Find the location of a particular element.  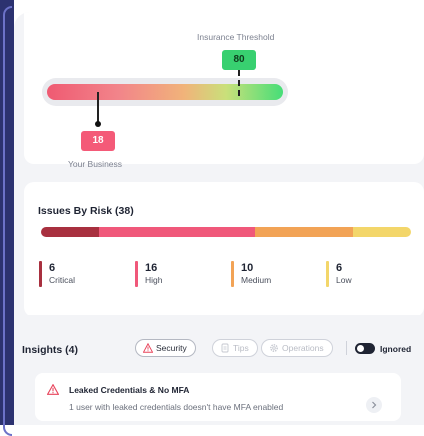

risk-distribution-bar is located at coordinates (226, 232).